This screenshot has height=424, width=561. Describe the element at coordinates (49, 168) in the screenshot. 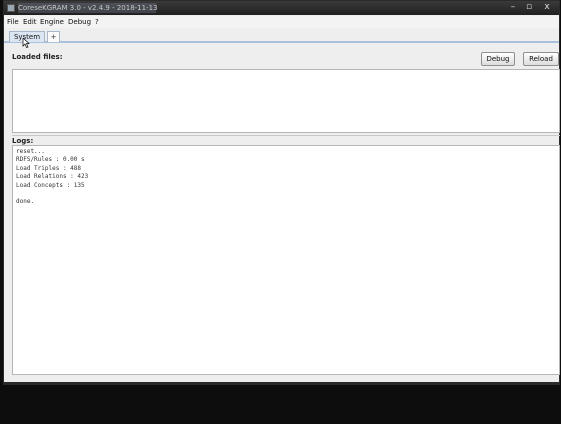

I see `log-line: Load Triples : 488` at that location.